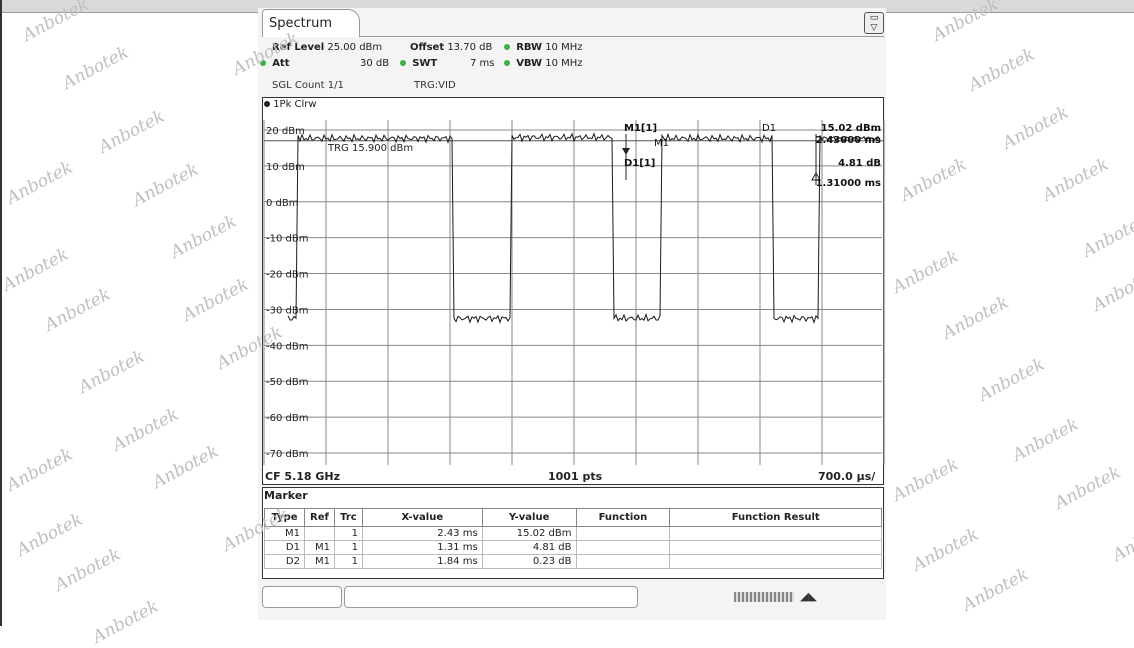 This screenshot has width=1134, height=648. I want to click on status-field, so click(491, 597).